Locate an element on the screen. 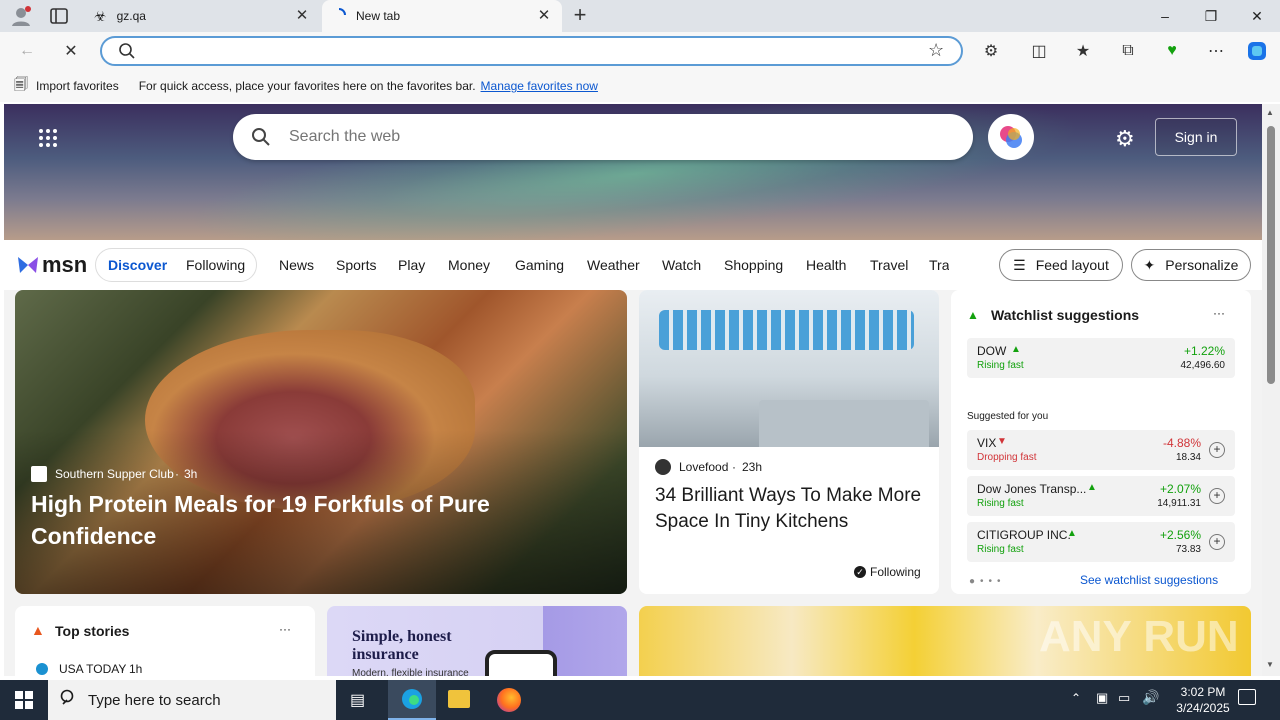  clock: 3:02 PM 3/24/2025 is located at coordinates (1203, 700).